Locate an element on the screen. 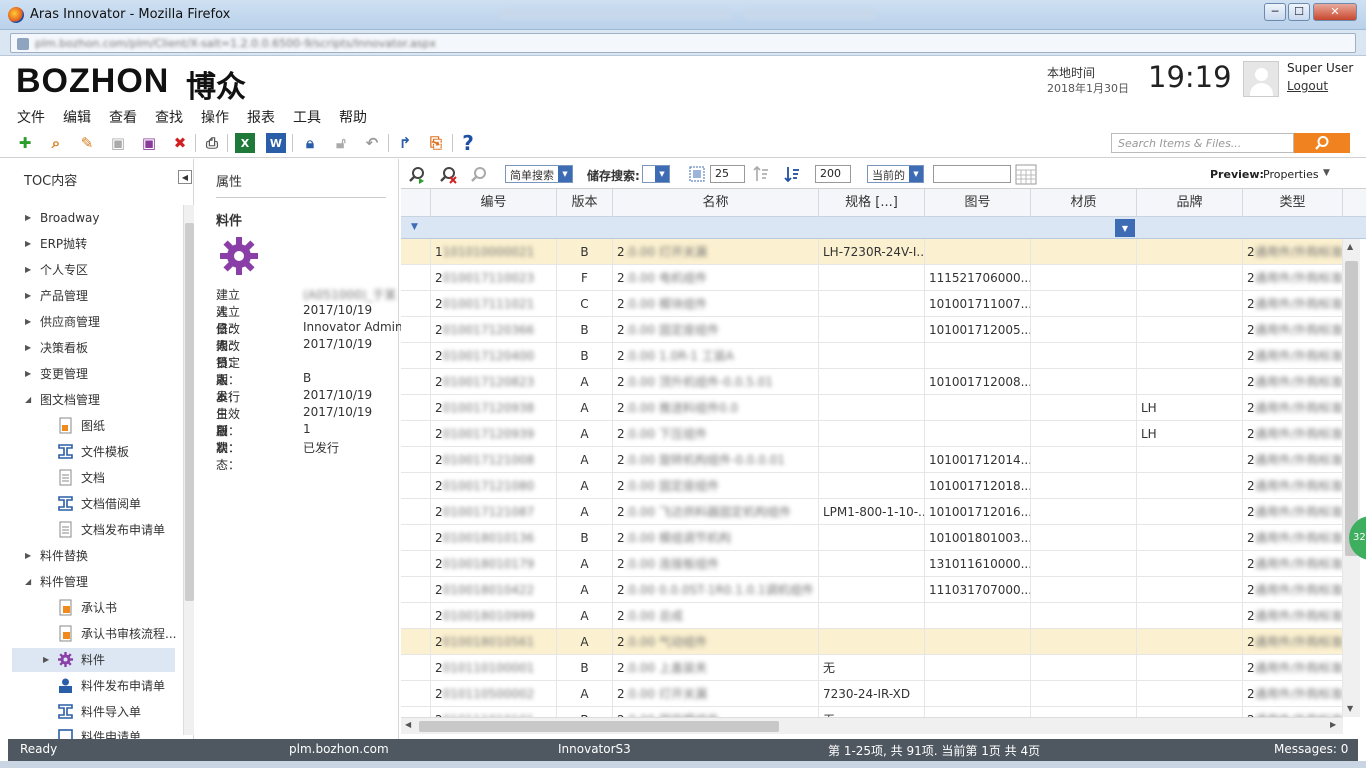 The width and height of the screenshot is (1366, 768). sort-desc-icon is located at coordinates (792, 174).